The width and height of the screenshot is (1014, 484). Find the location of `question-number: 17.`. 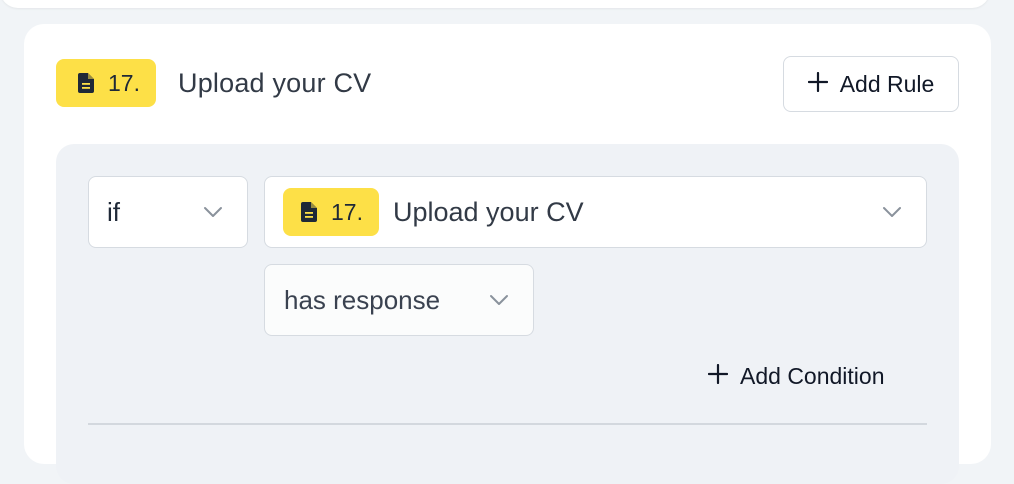

question-number: 17. is located at coordinates (124, 82).